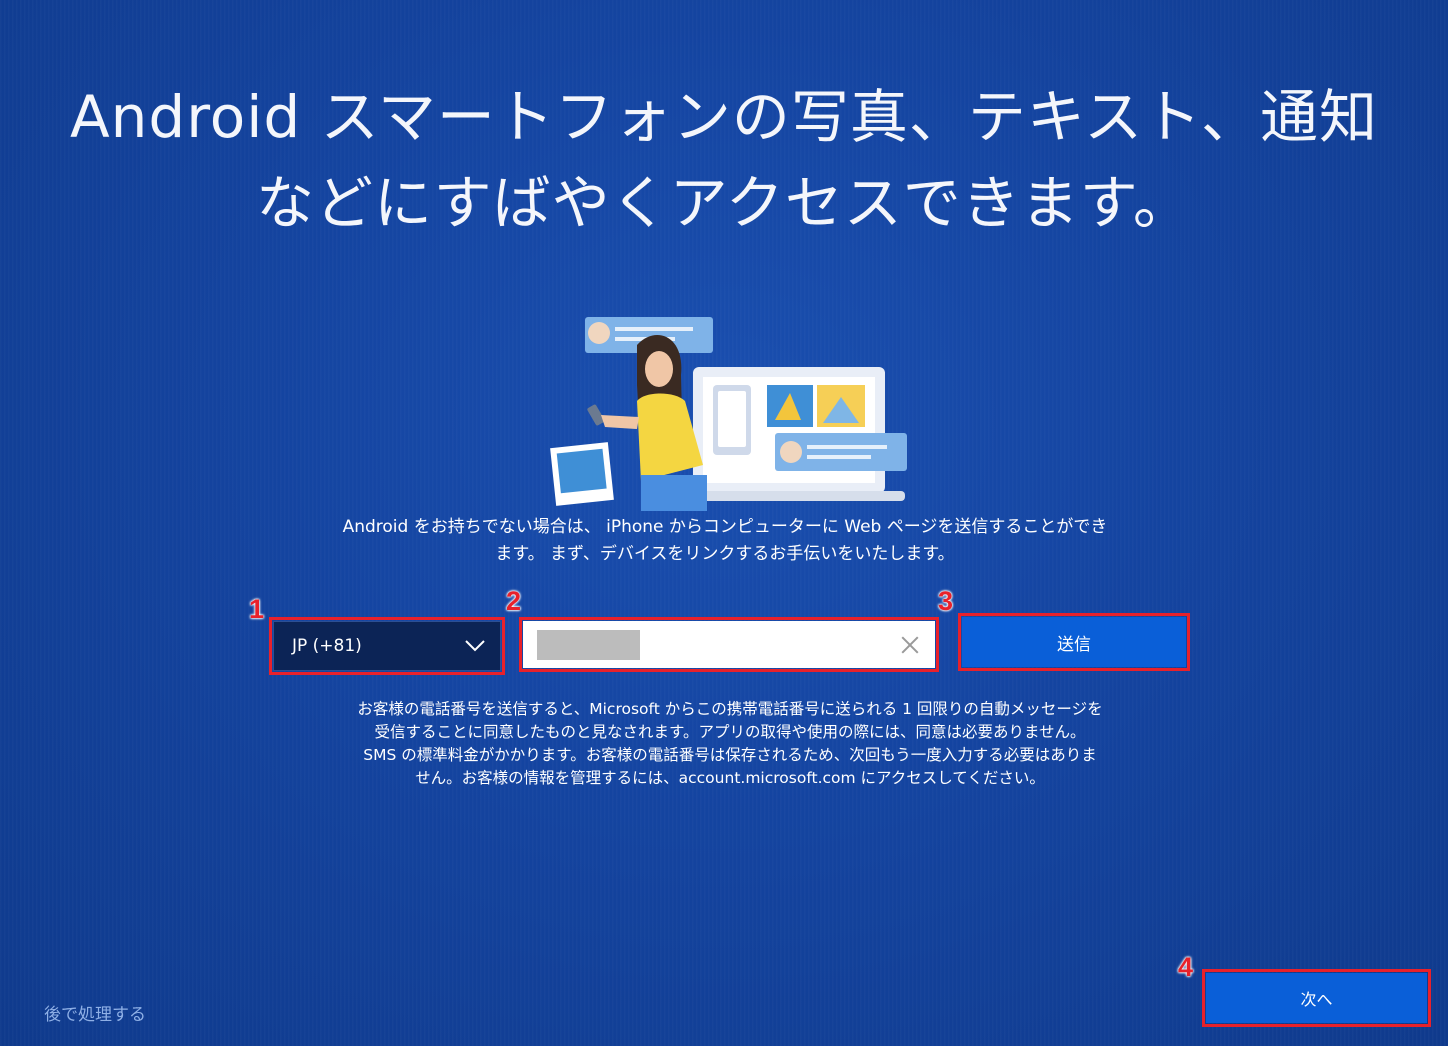 This screenshot has height=1046, width=1448. Describe the element at coordinates (588, 645) in the screenshot. I see `redacted-phone-number` at that location.